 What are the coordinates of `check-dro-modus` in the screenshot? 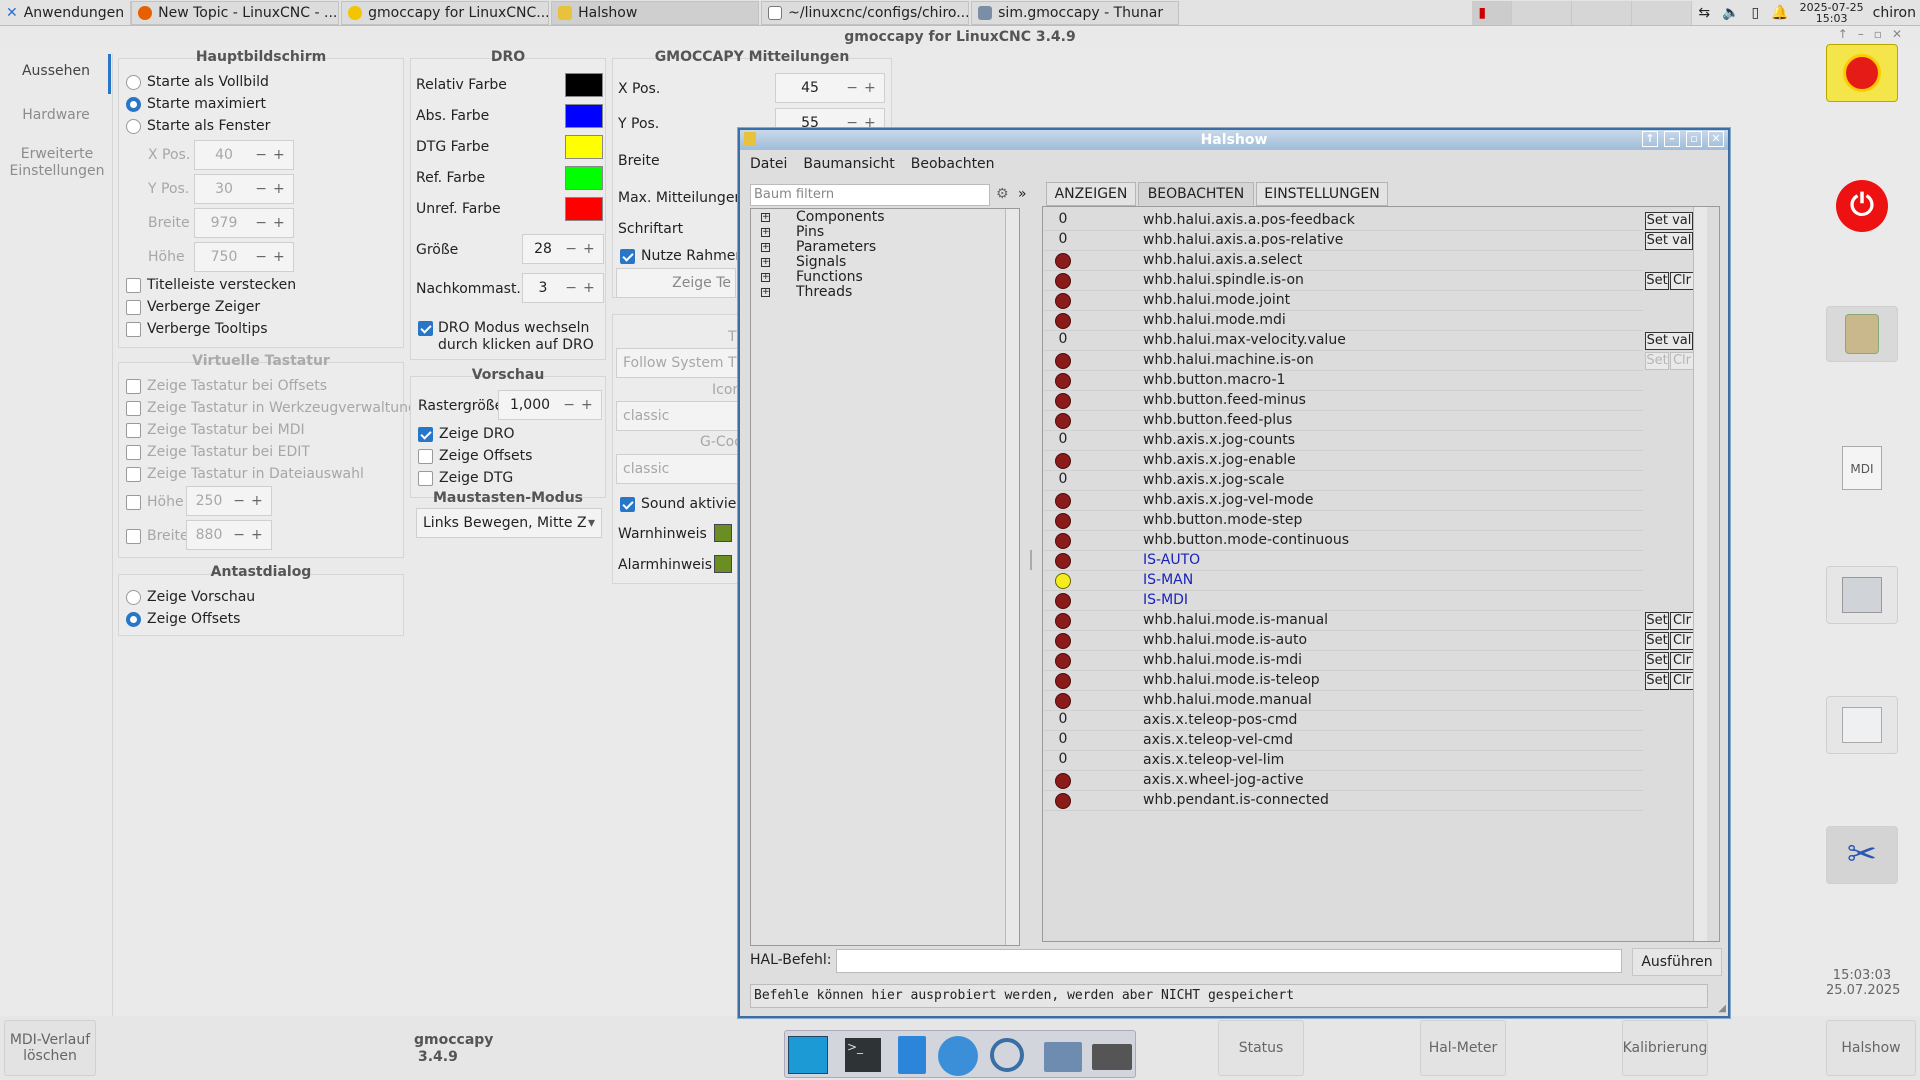 It's located at (428, 328).